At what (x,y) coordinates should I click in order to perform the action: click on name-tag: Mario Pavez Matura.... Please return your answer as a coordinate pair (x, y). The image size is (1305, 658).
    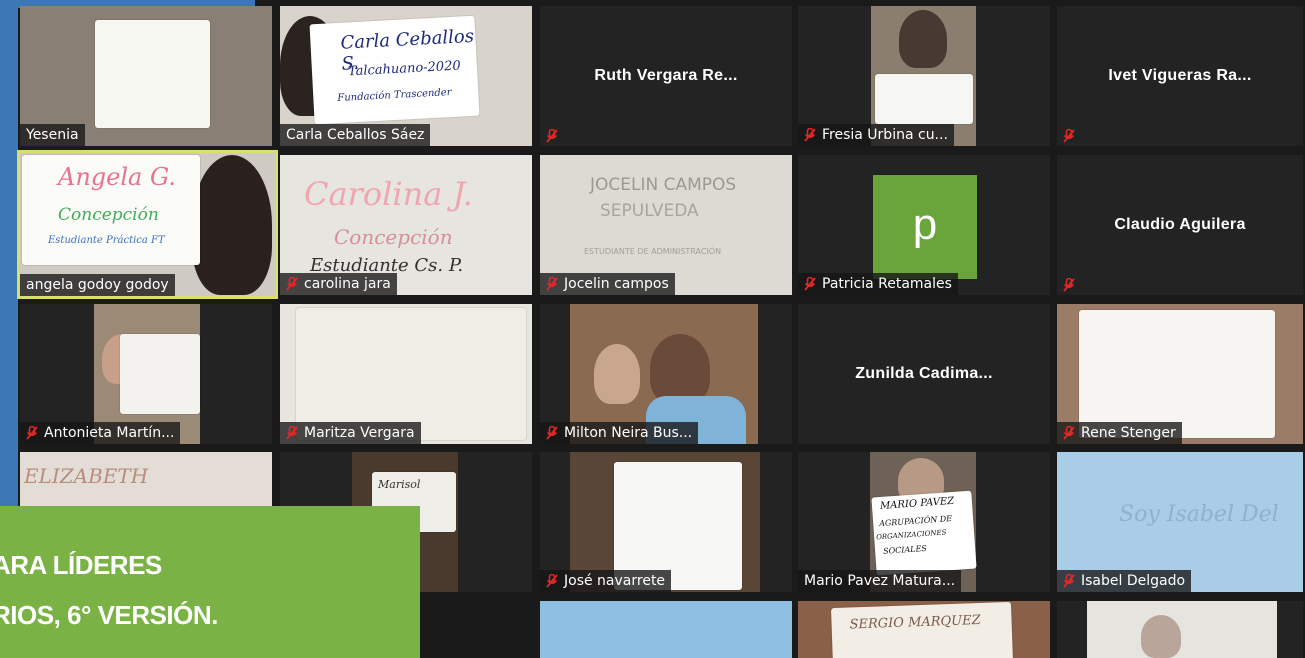
    Looking at the image, I should click on (880, 581).